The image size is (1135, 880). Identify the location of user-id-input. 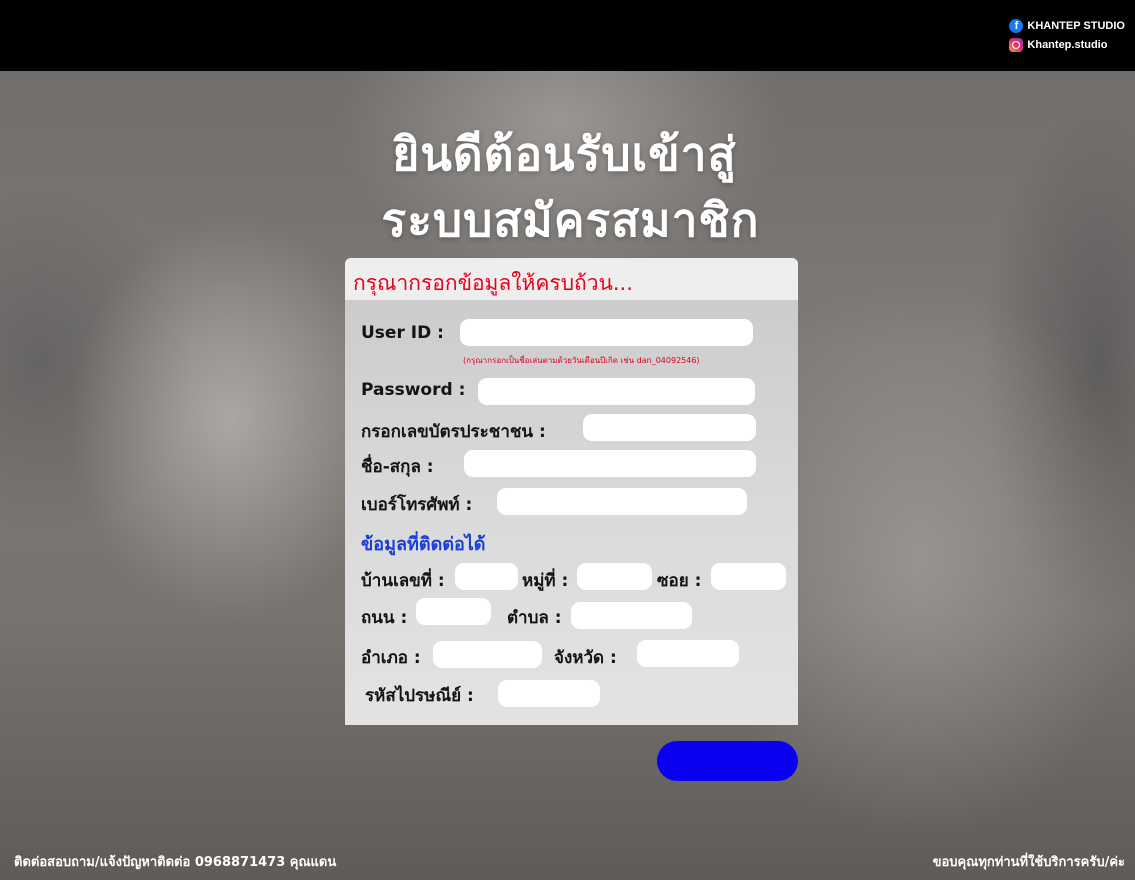
(606, 332).